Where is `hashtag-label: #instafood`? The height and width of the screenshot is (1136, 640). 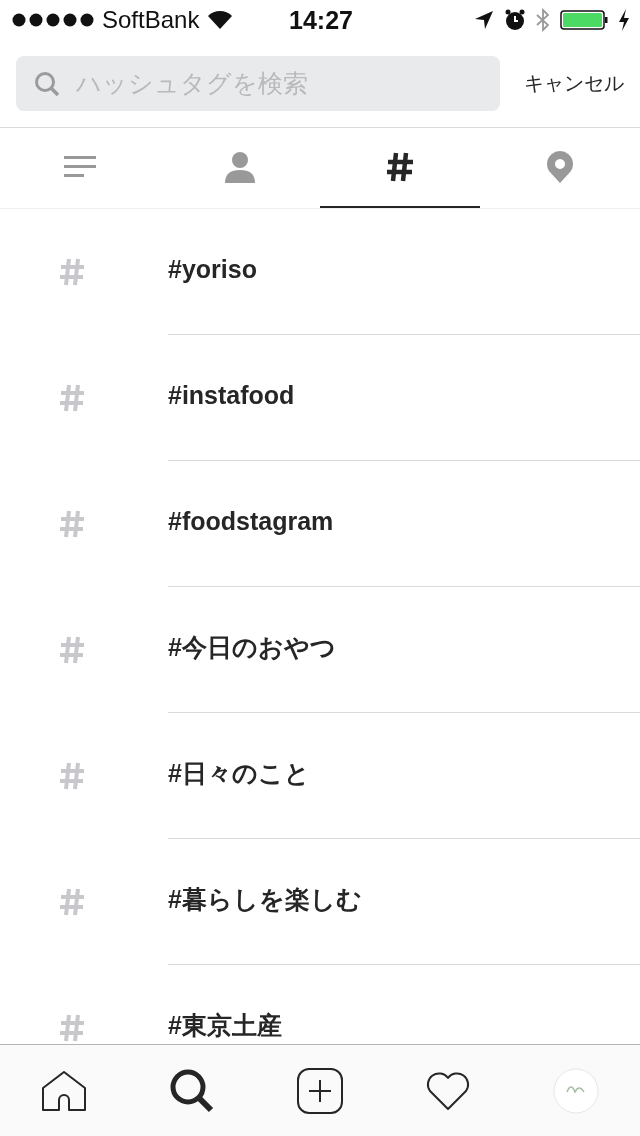
hashtag-label: #instafood is located at coordinates (231, 395).